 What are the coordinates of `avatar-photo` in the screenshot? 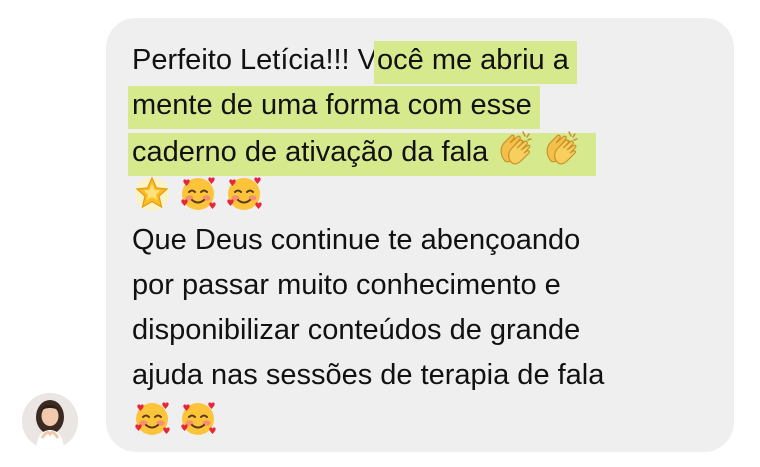 It's located at (50, 421).